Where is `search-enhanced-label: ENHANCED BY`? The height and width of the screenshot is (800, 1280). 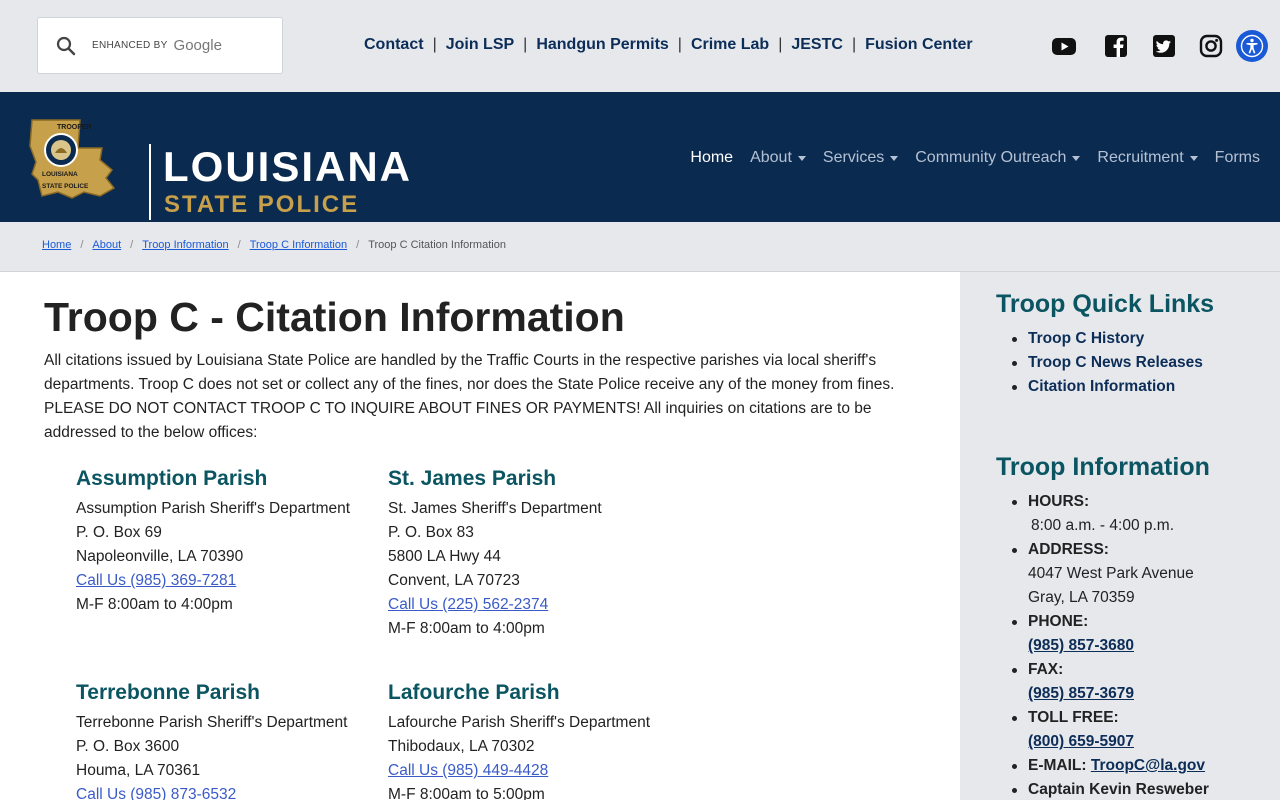
search-enhanced-label: ENHANCED BY is located at coordinates (130, 45).